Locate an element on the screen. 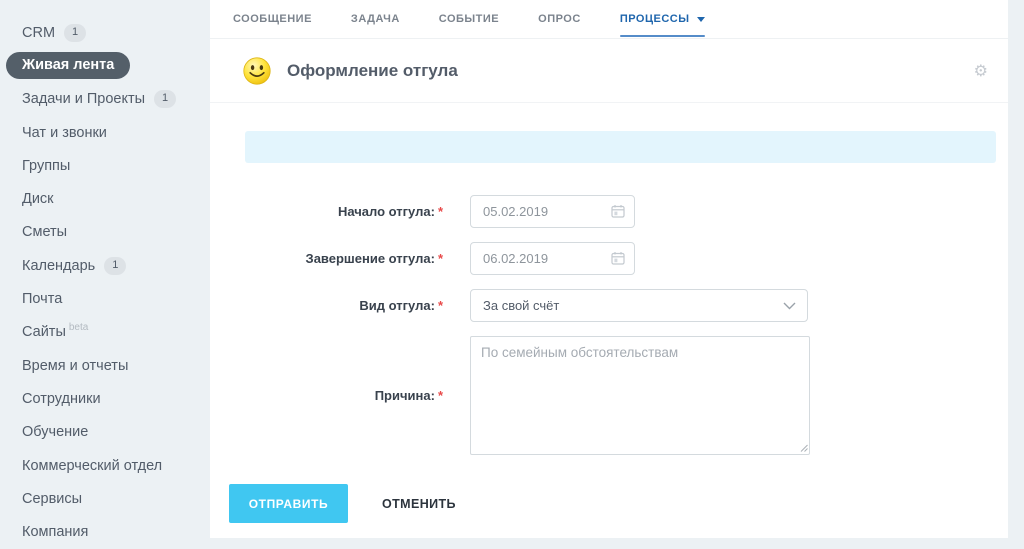 Image resolution: width=1024 pixels, height=549 pixels. sidebar-item-label: Сотрудники is located at coordinates (61, 398).